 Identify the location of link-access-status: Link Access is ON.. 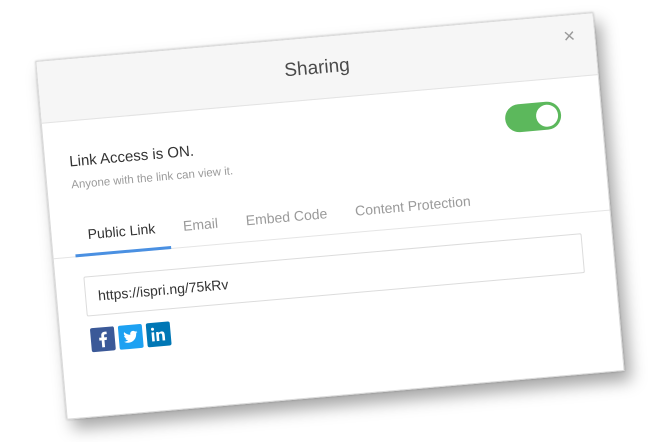
(131, 156).